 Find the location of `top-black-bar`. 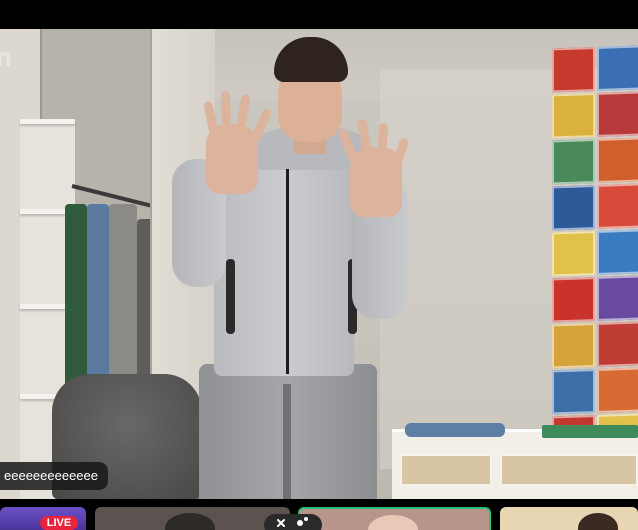

top-black-bar is located at coordinates (319, 14).